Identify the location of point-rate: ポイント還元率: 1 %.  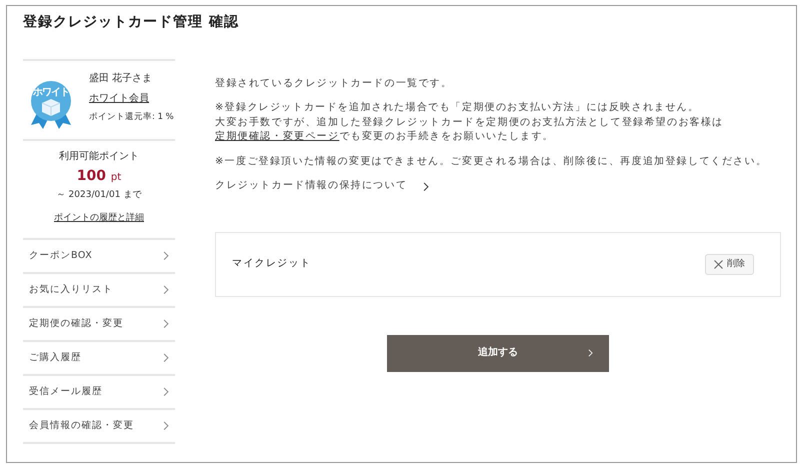
(131, 117).